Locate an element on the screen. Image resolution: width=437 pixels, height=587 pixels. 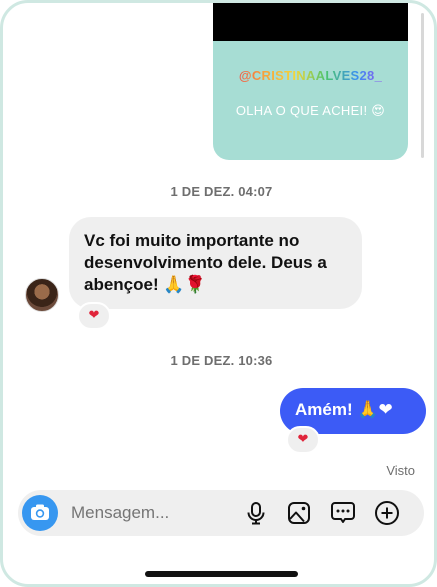
message-line: Vc foi muito importante no is located at coordinates (192, 240).